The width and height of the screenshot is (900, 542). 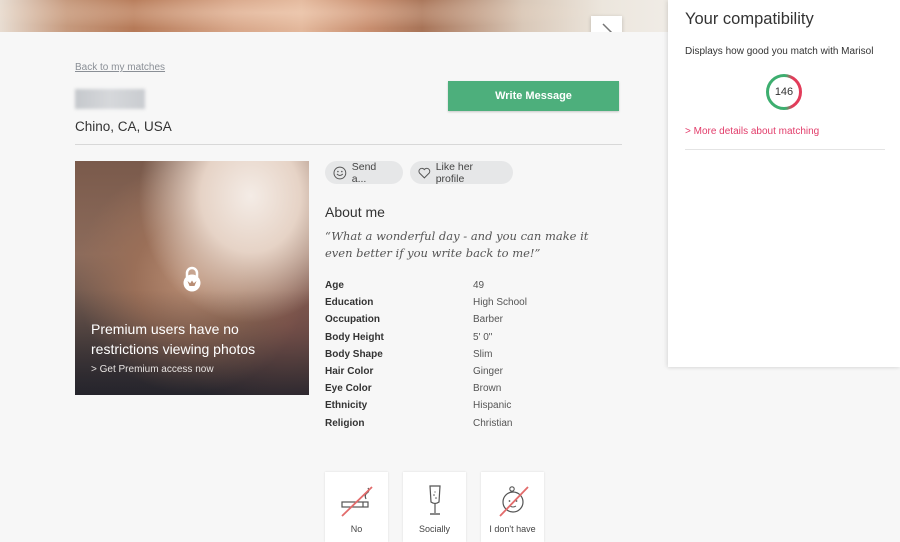 What do you see at coordinates (483, 354) in the screenshot?
I see `attribute-value: Slim` at bounding box center [483, 354].